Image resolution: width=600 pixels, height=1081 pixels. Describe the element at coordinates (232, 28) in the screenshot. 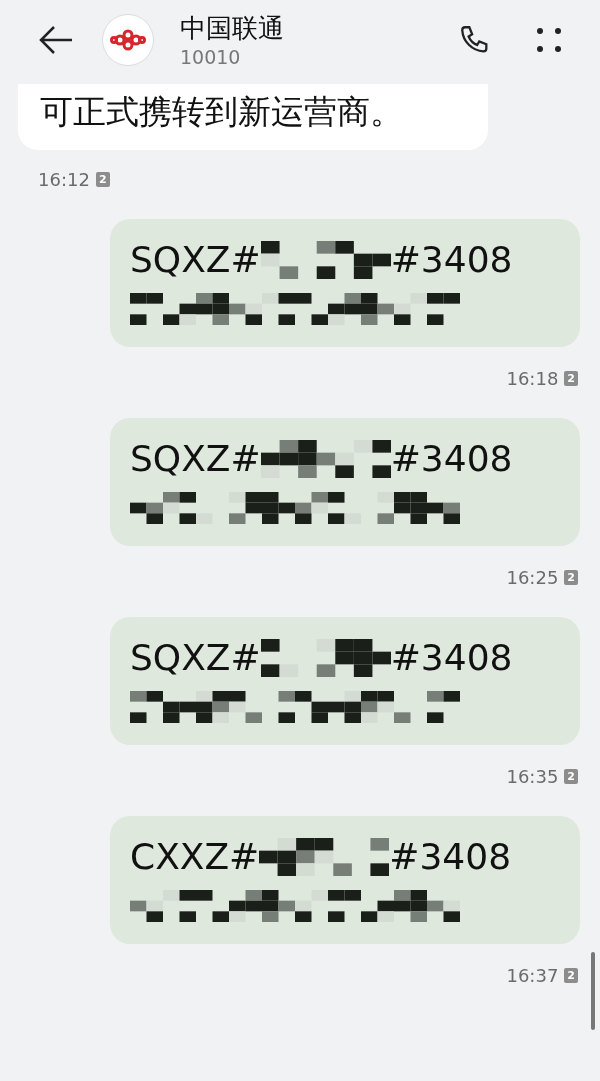

I see `contact-name: 中国联通` at that location.